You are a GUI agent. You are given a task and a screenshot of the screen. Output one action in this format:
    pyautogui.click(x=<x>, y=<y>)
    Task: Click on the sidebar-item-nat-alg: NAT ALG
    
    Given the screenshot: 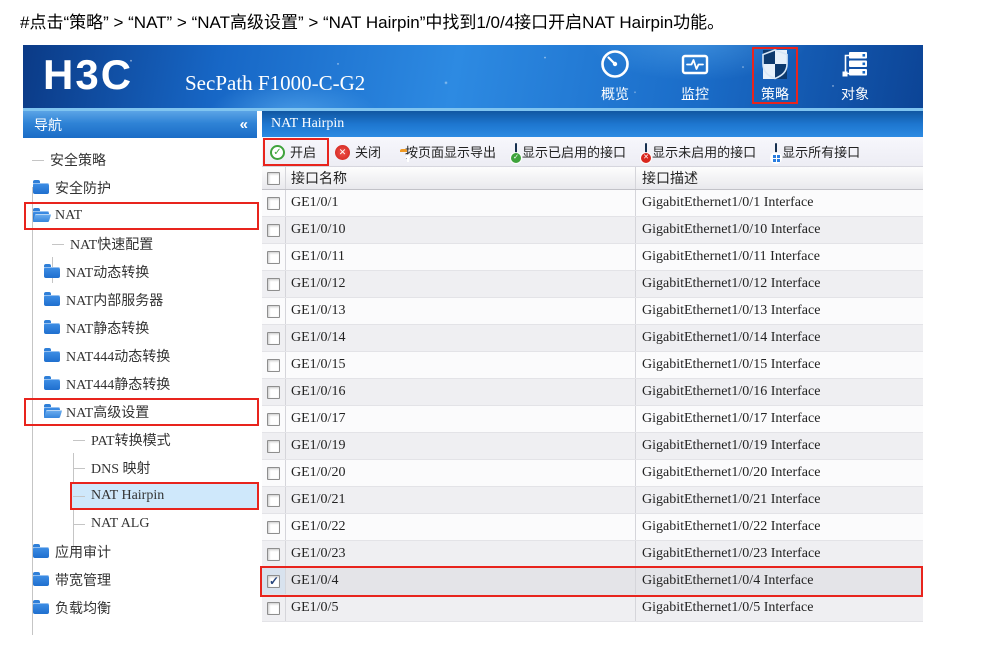 What is the action you would take?
    pyautogui.click(x=140, y=524)
    